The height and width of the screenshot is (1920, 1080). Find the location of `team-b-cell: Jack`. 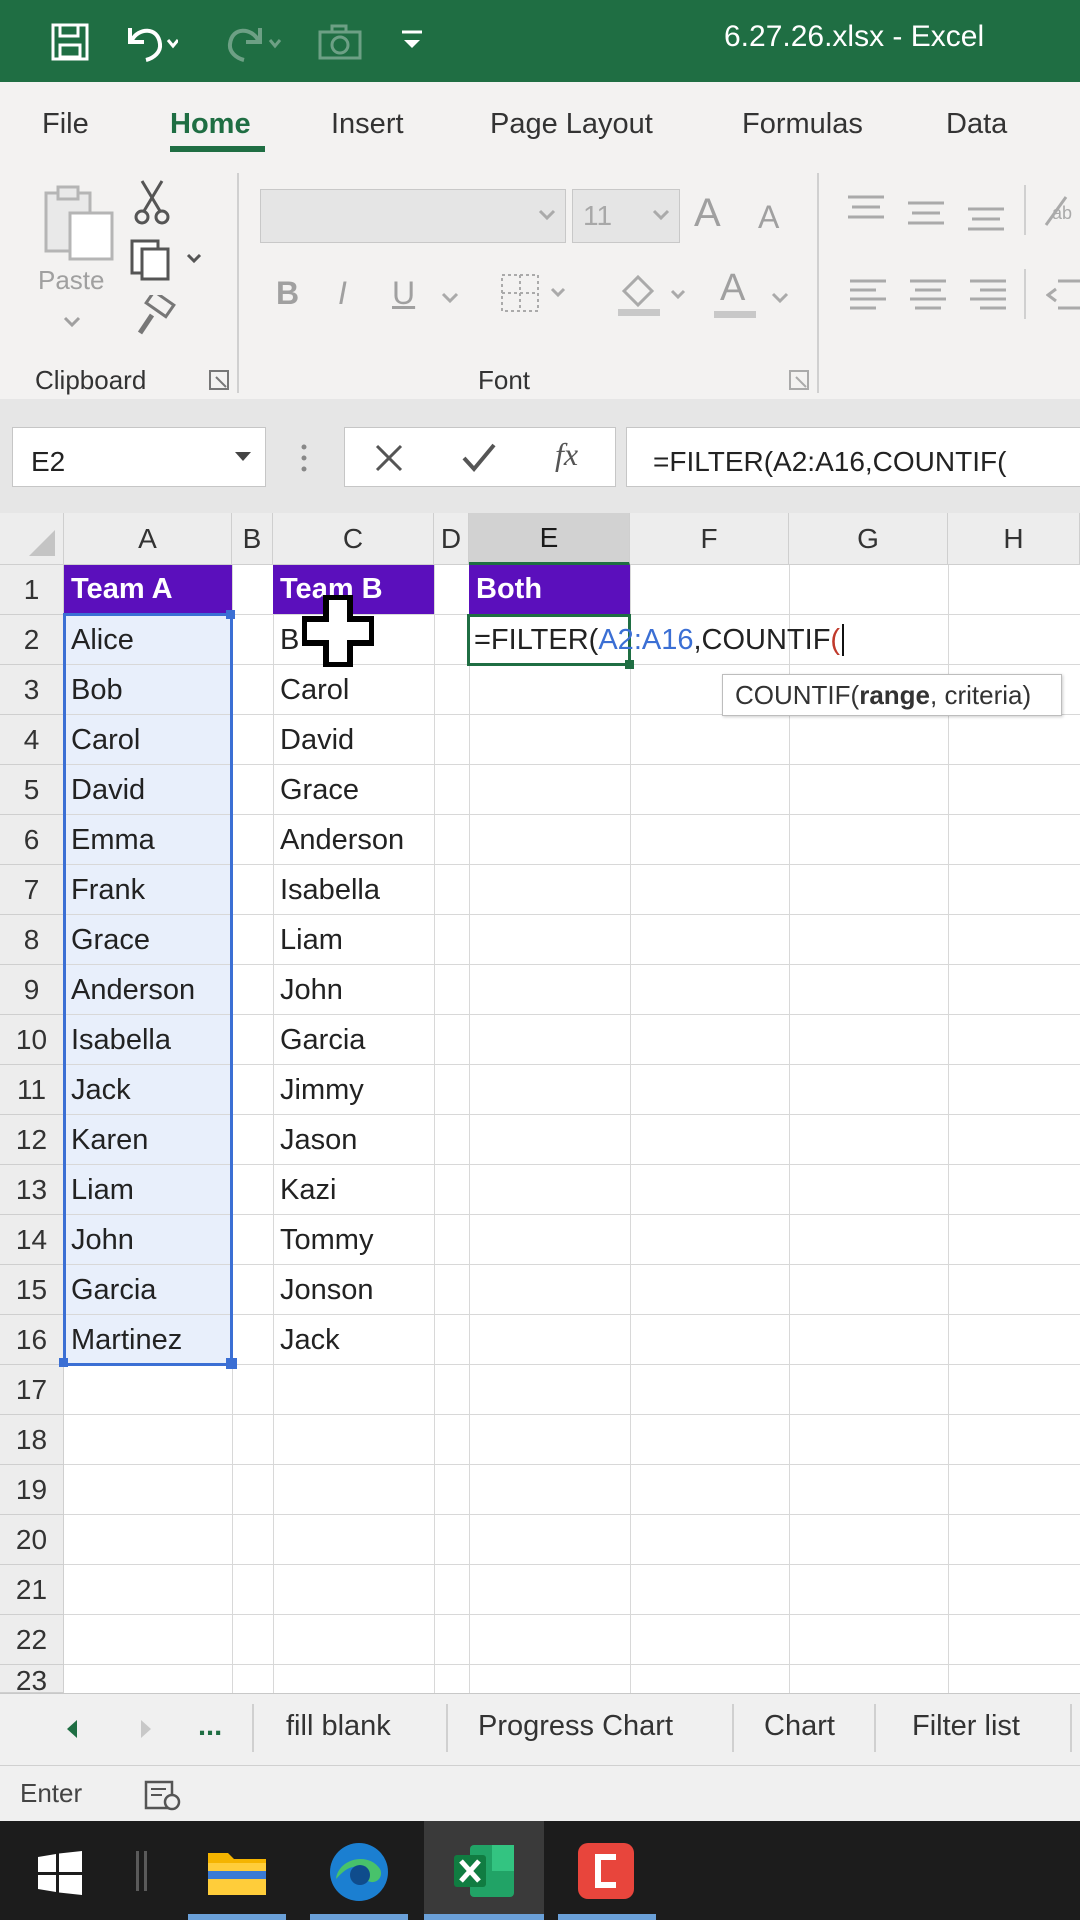

team-b-cell: Jack is located at coordinates (353, 1340).